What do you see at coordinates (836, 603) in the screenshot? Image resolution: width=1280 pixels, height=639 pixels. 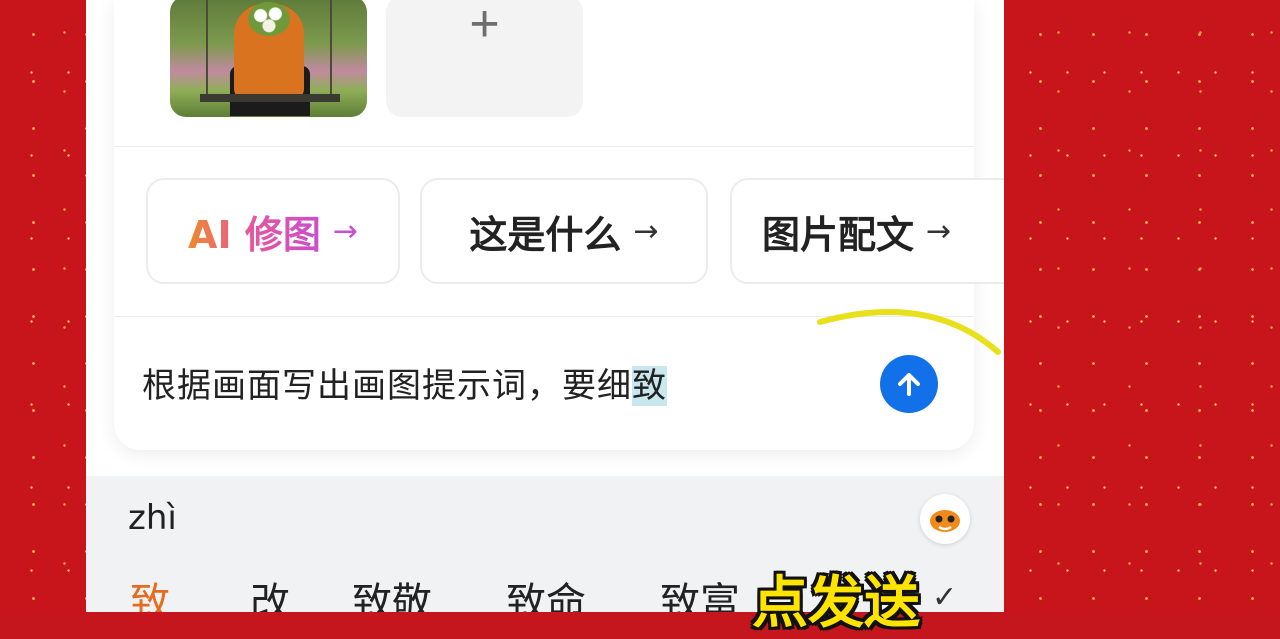 I see `overlay-caption: 点发送` at bounding box center [836, 603].